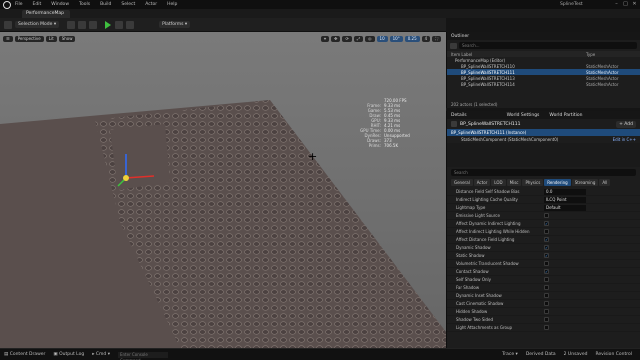 The image size is (640, 360). Describe the element at coordinates (325, 38) in the screenshot. I see `select-tool-icon: ⌖` at that location.